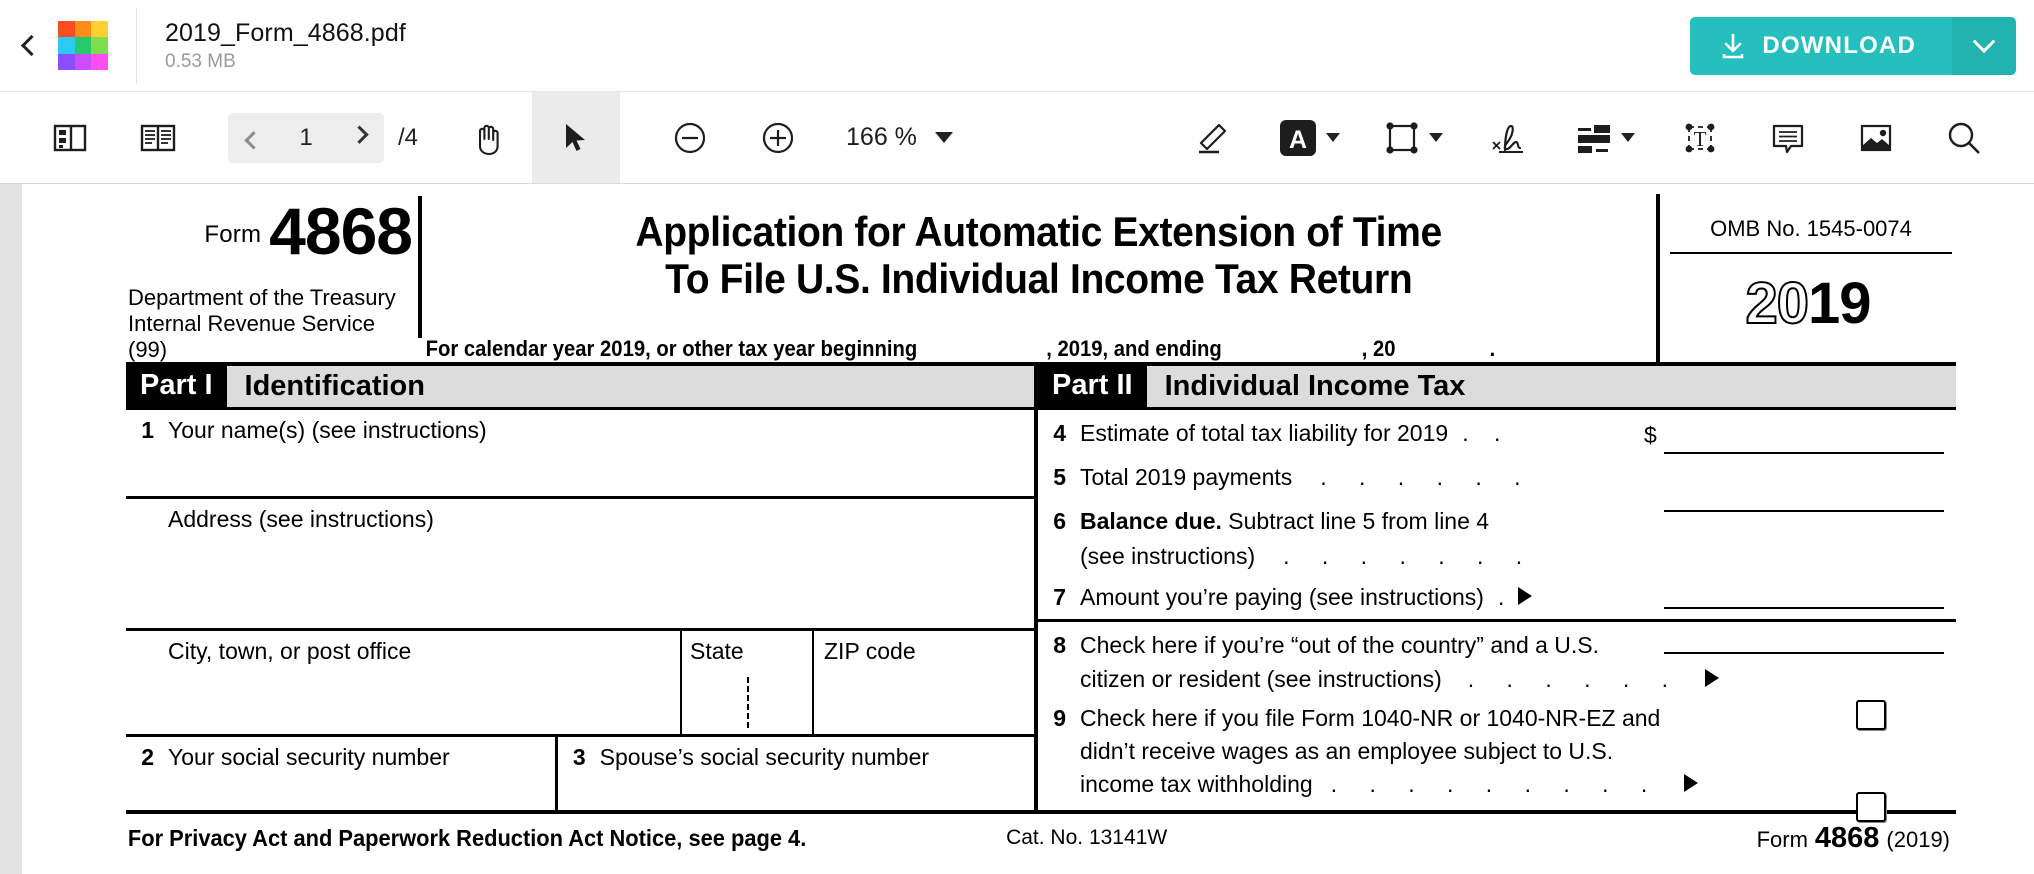 This screenshot has height=874, width=2034. Describe the element at coordinates (488, 137) in the screenshot. I see `hand-tool-button` at that location.